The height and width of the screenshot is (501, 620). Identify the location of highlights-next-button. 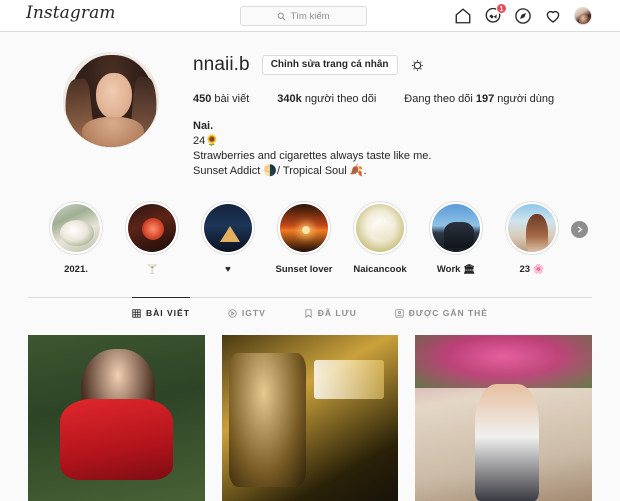
(579, 229).